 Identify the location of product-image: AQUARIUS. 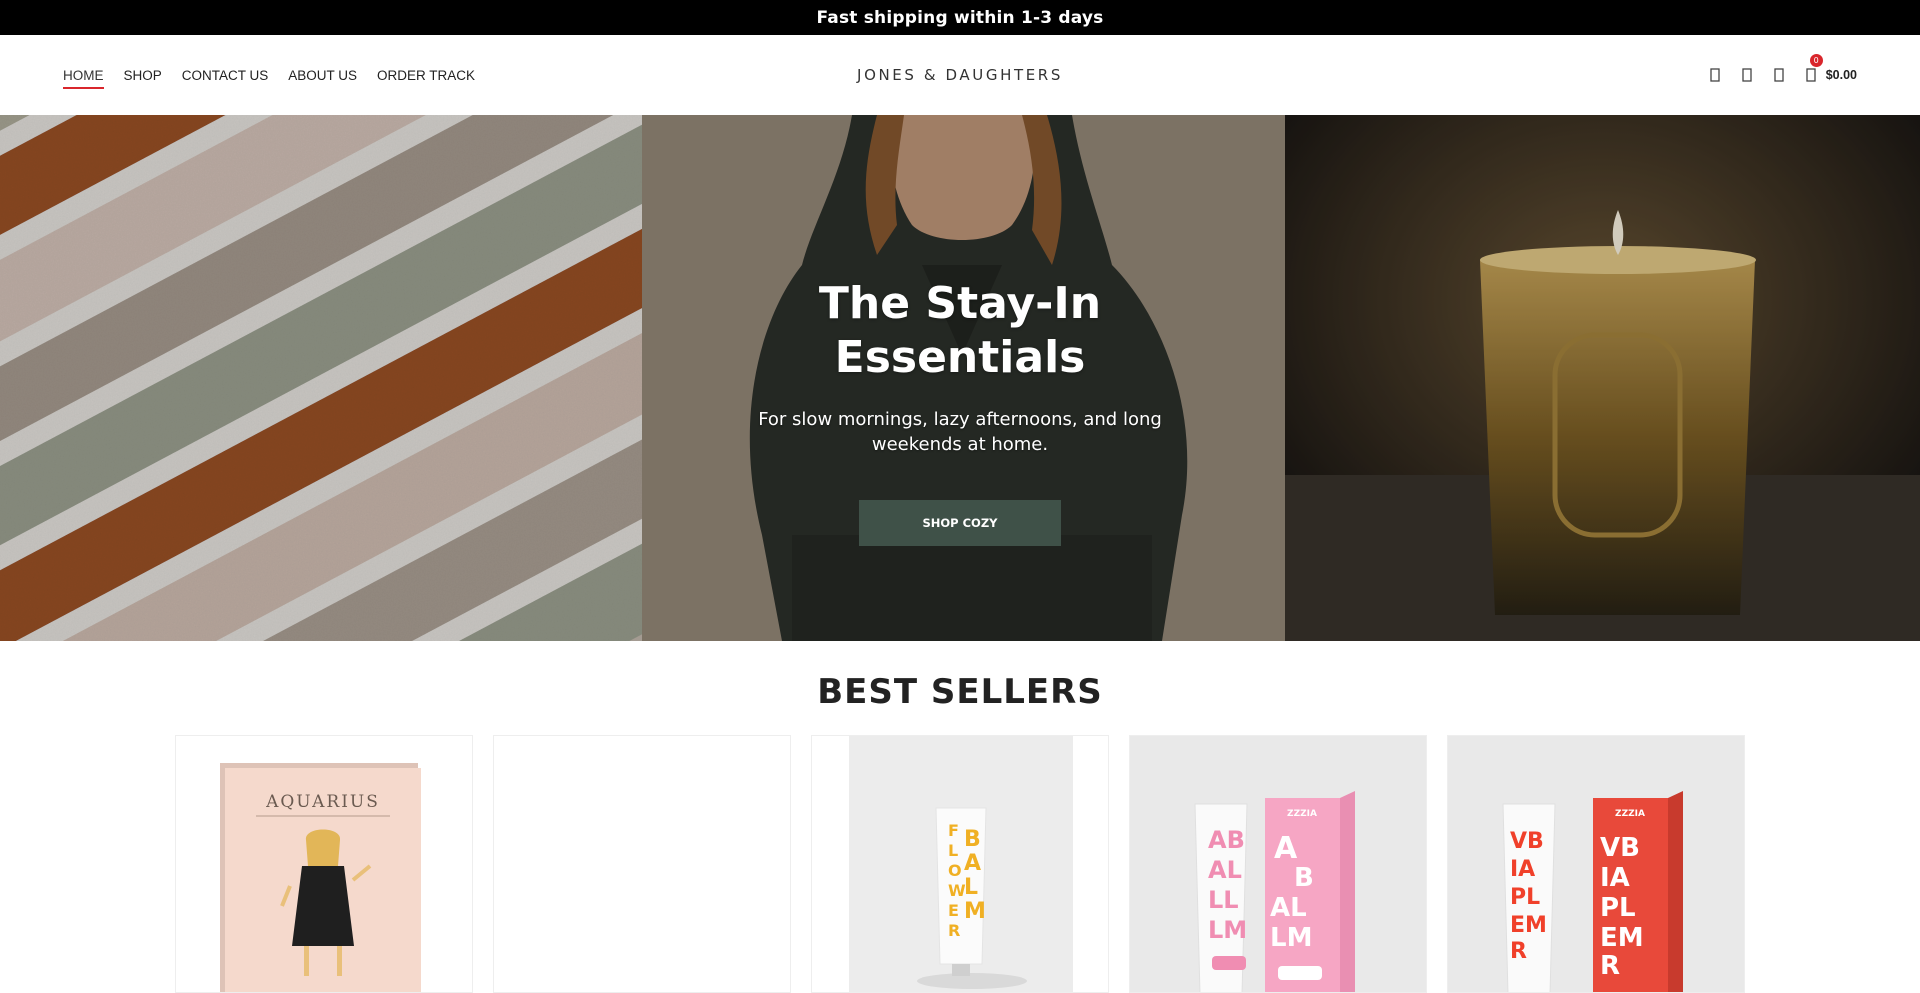
(324, 864).